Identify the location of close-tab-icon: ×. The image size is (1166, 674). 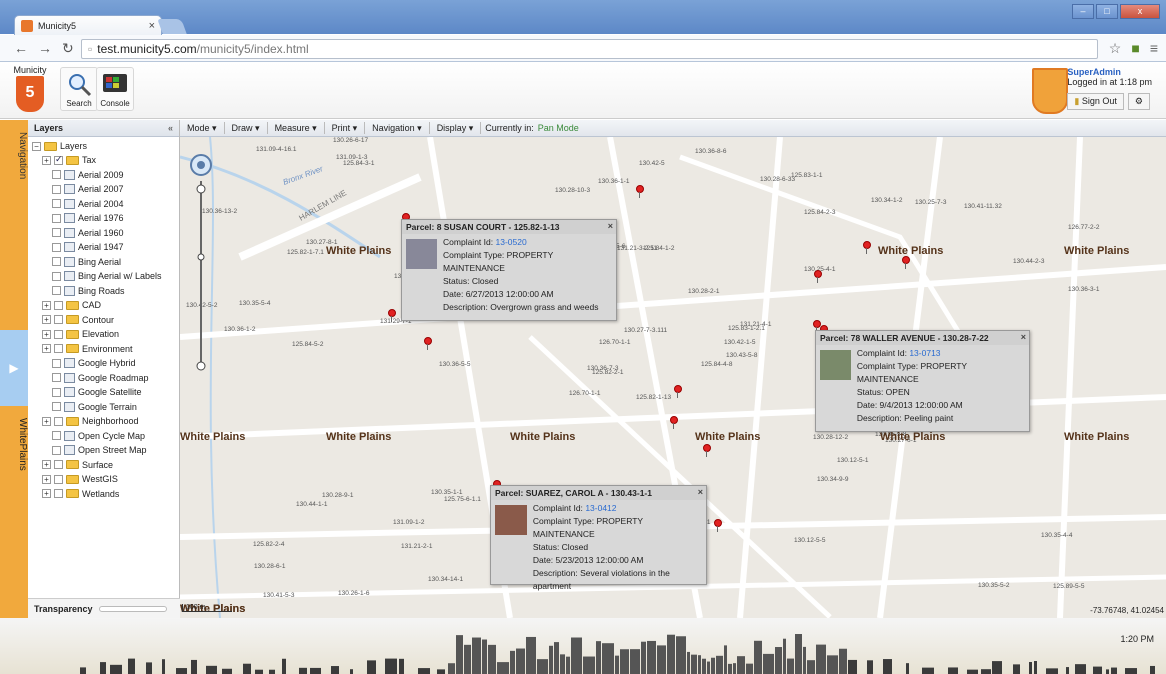
(152, 26).